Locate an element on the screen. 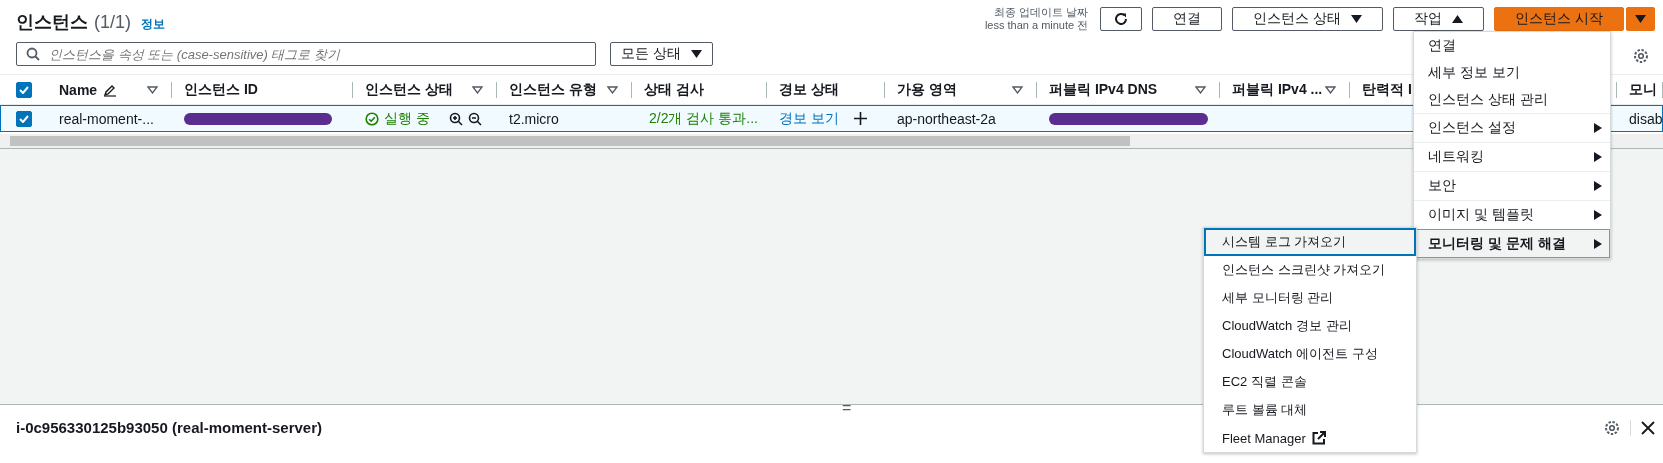 This screenshot has width=1663, height=463. table-cell: 실행 중 is located at coordinates (407, 118).